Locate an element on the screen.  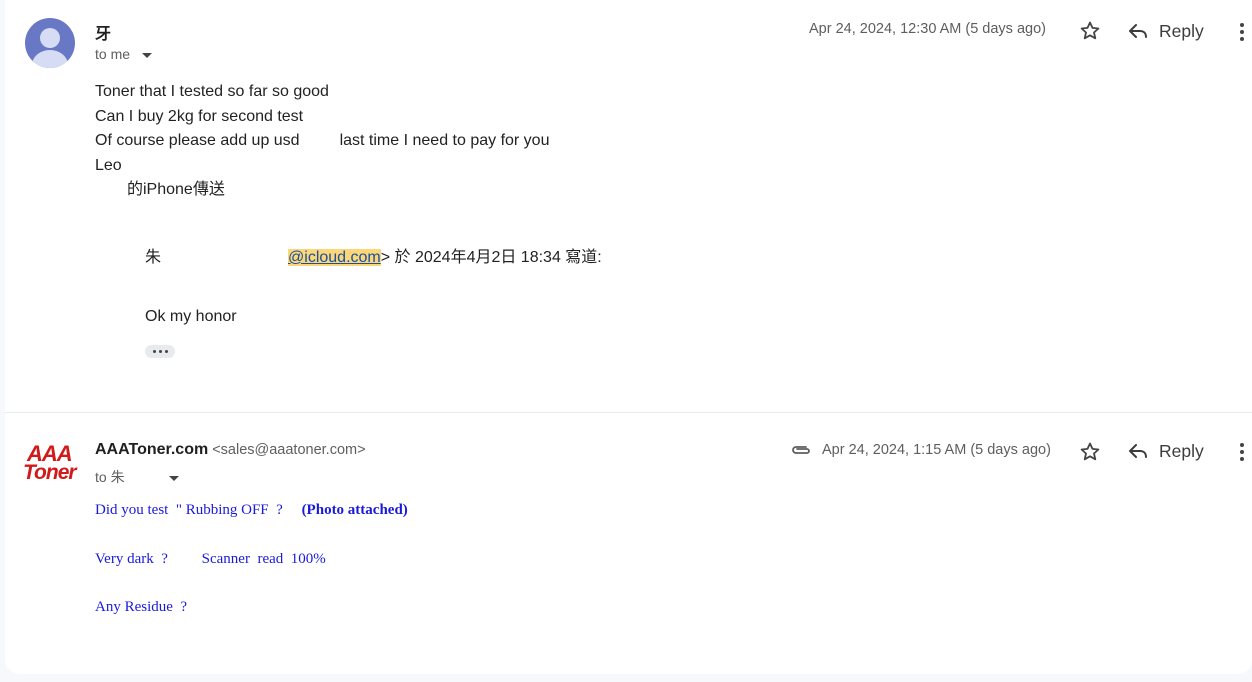
recipient-label: to me is located at coordinates (113, 54).